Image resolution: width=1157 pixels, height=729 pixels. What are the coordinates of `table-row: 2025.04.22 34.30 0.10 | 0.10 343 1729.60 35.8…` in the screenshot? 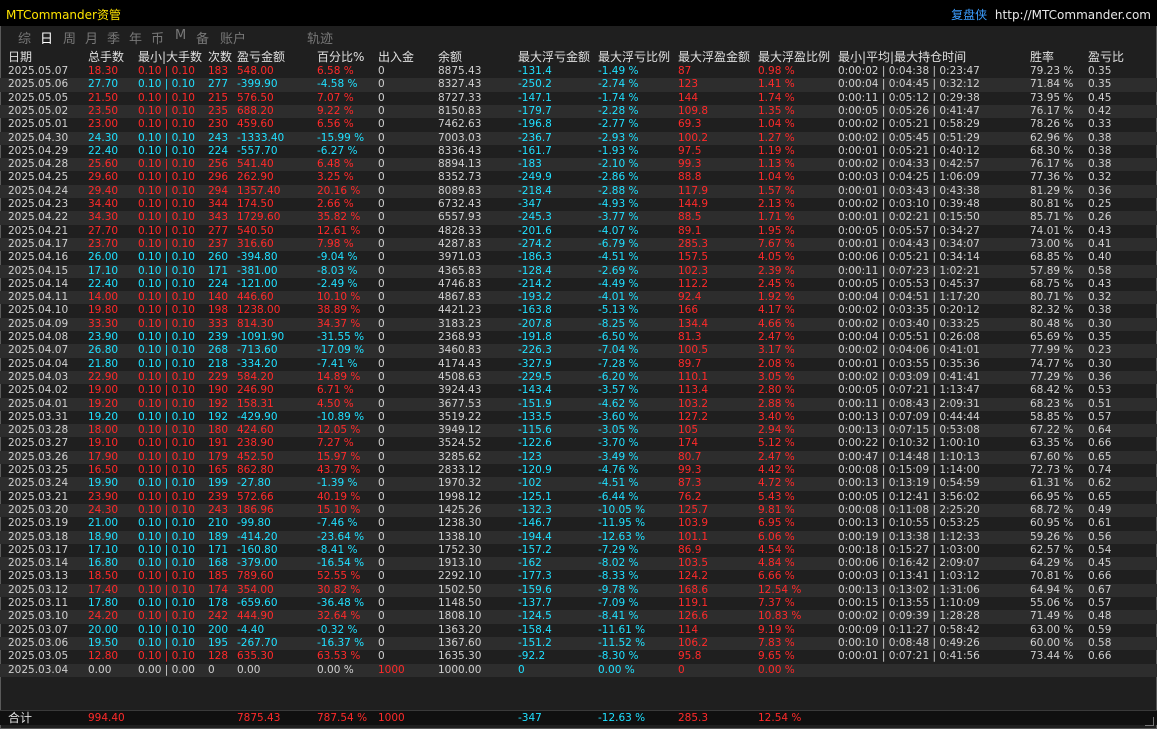 It's located at (578, 218).